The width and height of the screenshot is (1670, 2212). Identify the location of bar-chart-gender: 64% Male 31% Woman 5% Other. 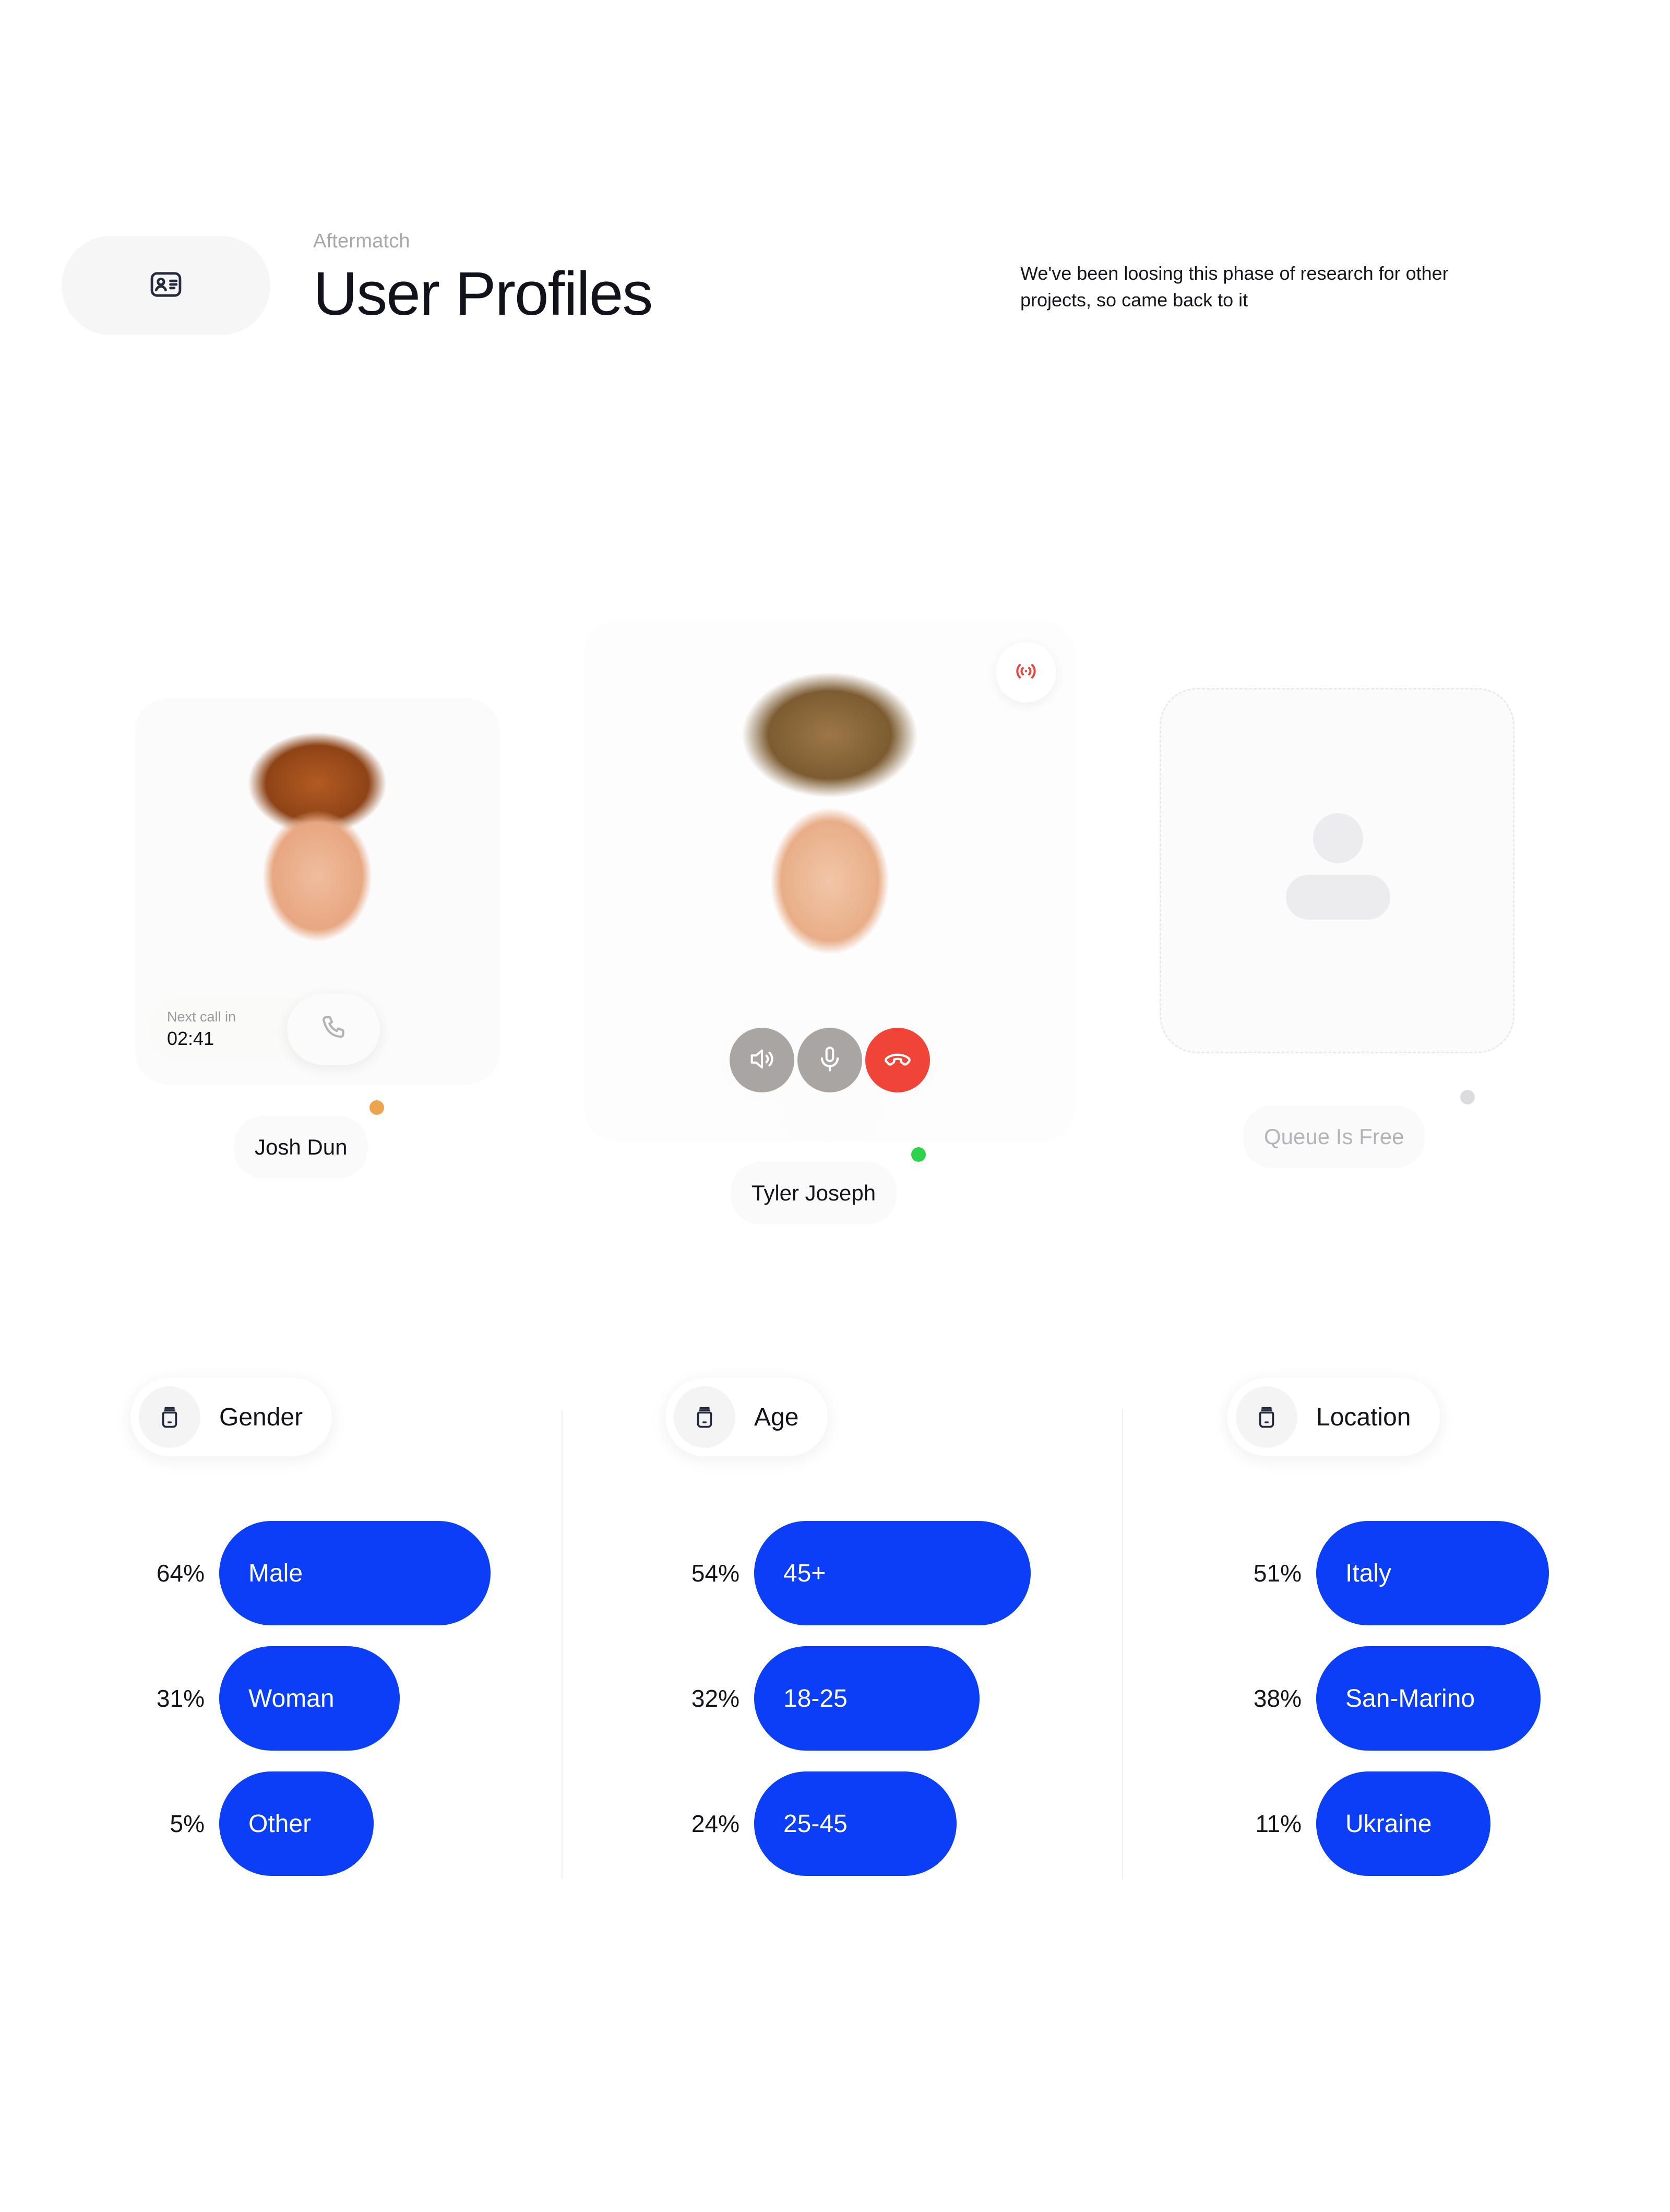
(310, 1698).